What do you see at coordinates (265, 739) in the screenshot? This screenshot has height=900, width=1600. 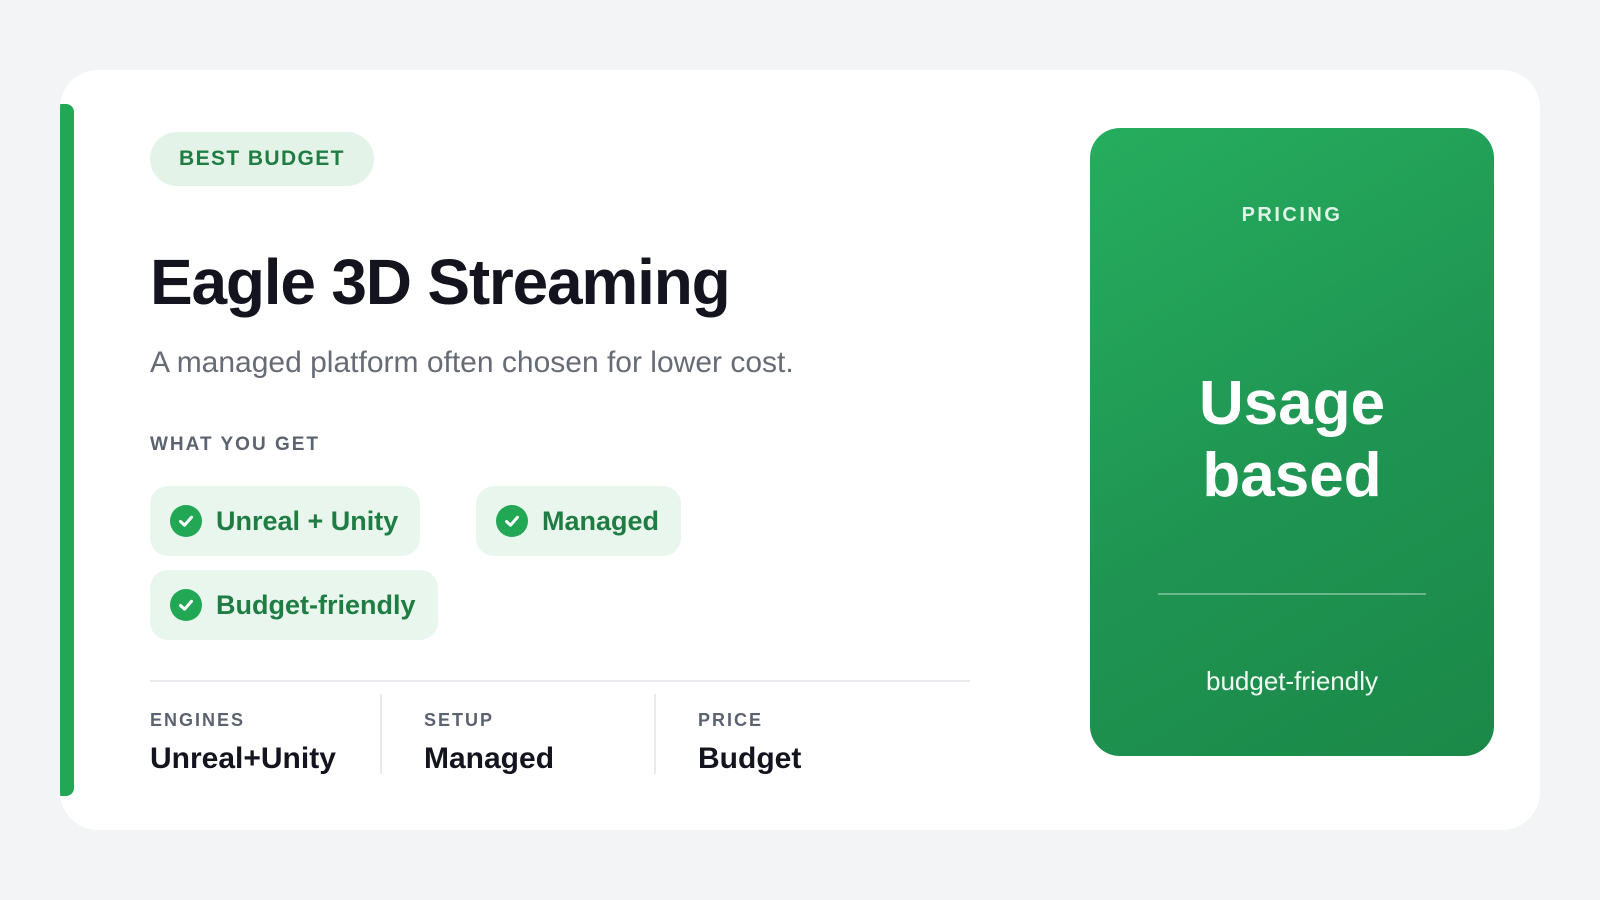 I see `stat-engines: ENGINES Unreal+Unity` at bounding box center [265, 739].